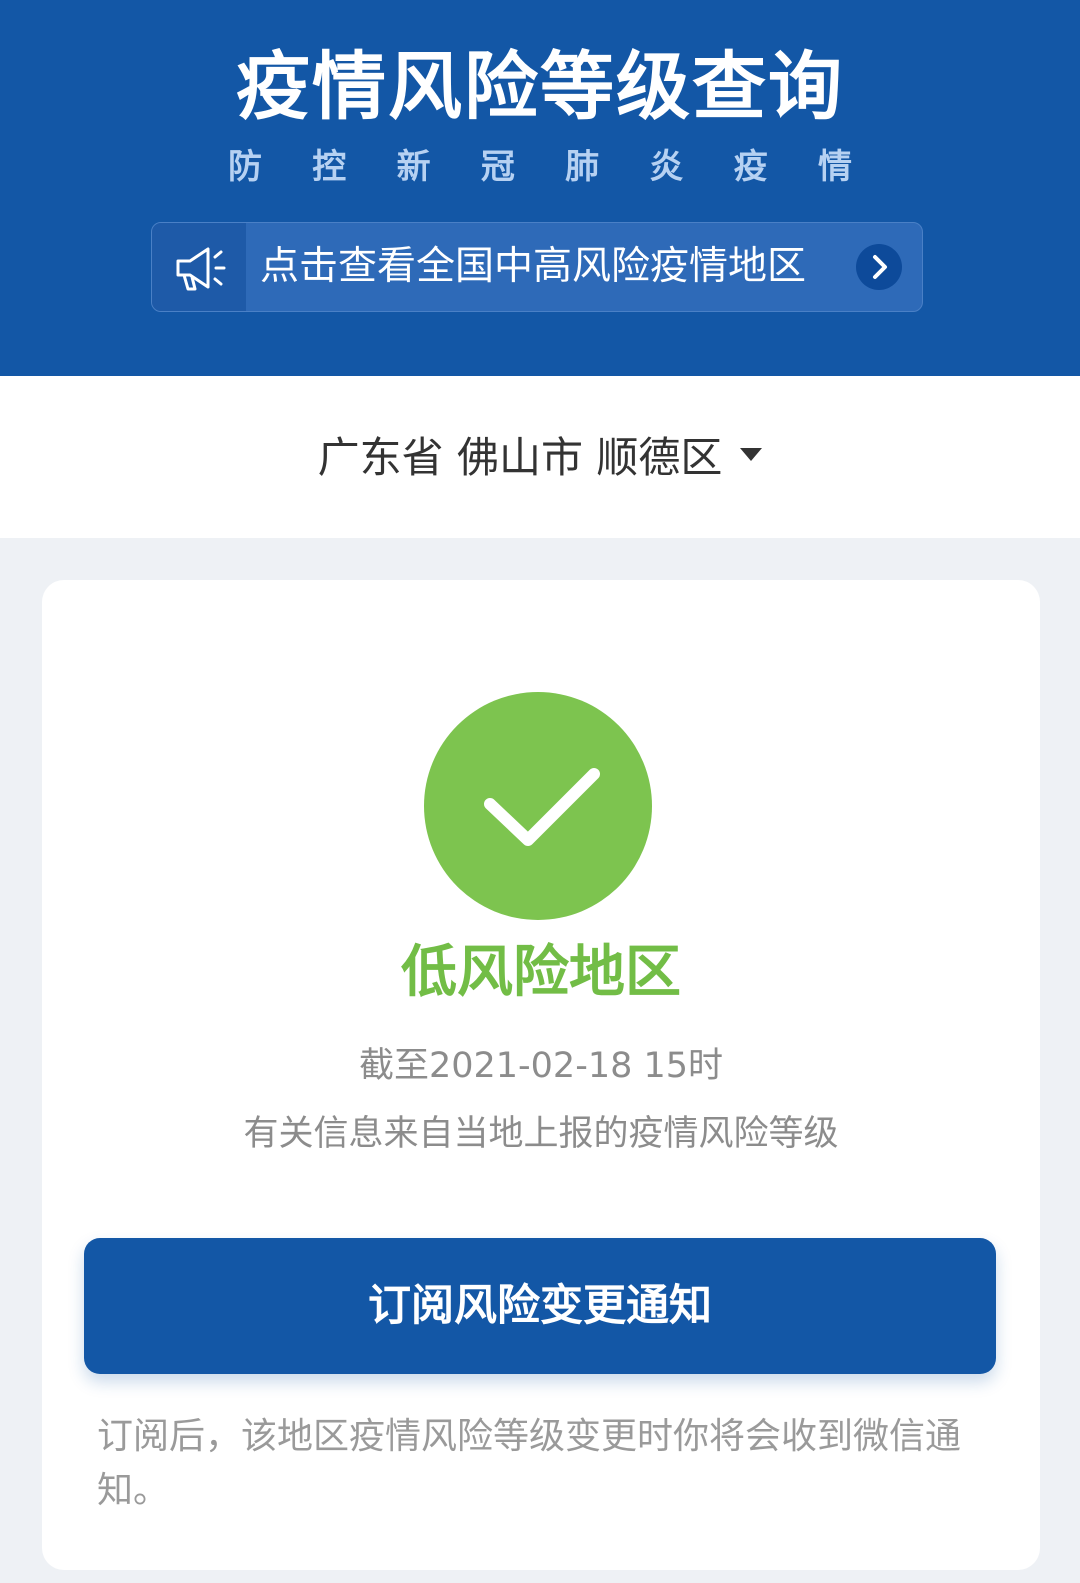  What do you see at coordinates (533, 266) in the screenshot?
I see `notice-text: 点击查看全国中高风险疫情地区` at bounding box center [533, 266].